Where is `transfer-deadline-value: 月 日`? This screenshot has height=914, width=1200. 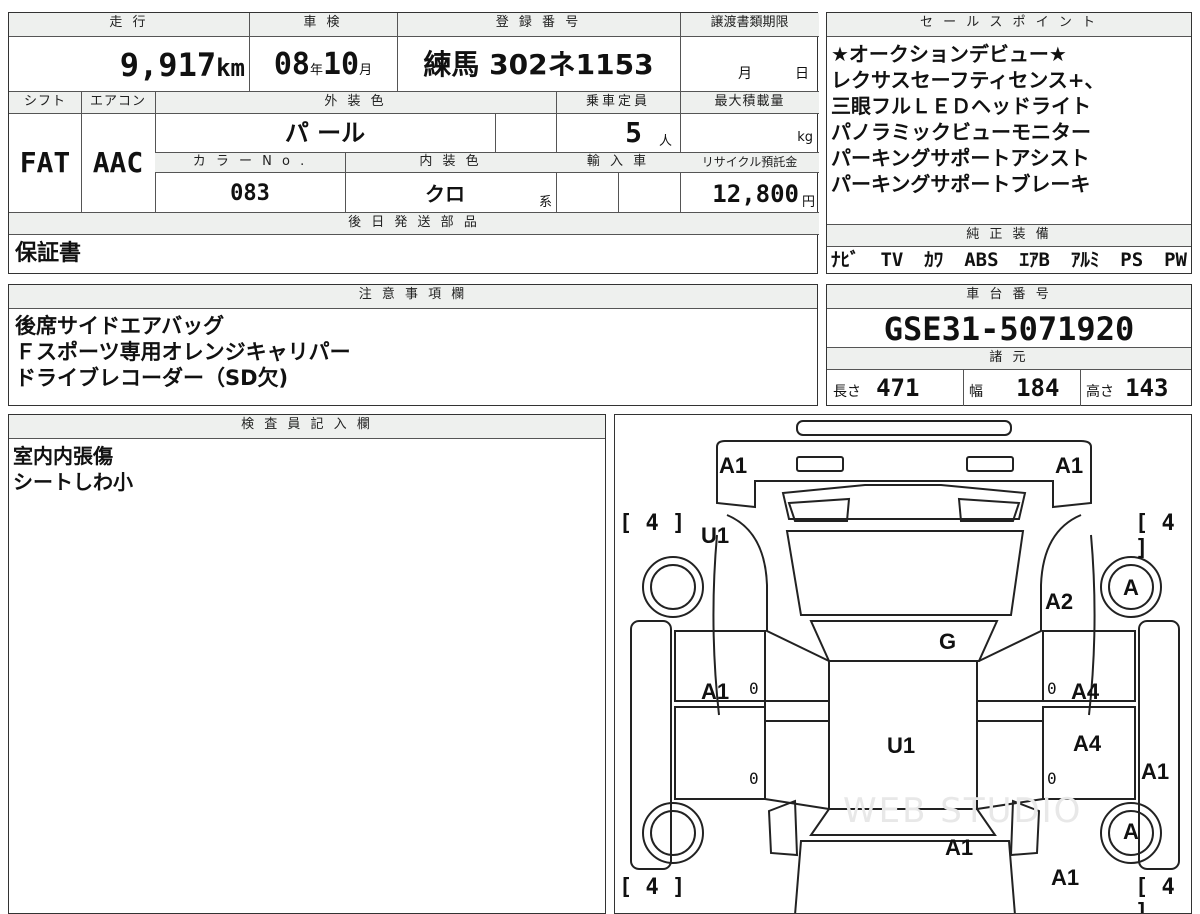
transfer-deadline-value: 月 日 is located at coordinates (773, 74).